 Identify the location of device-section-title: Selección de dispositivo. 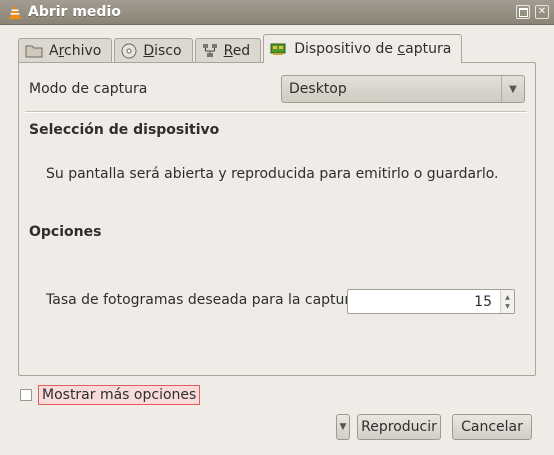
(124, 130).